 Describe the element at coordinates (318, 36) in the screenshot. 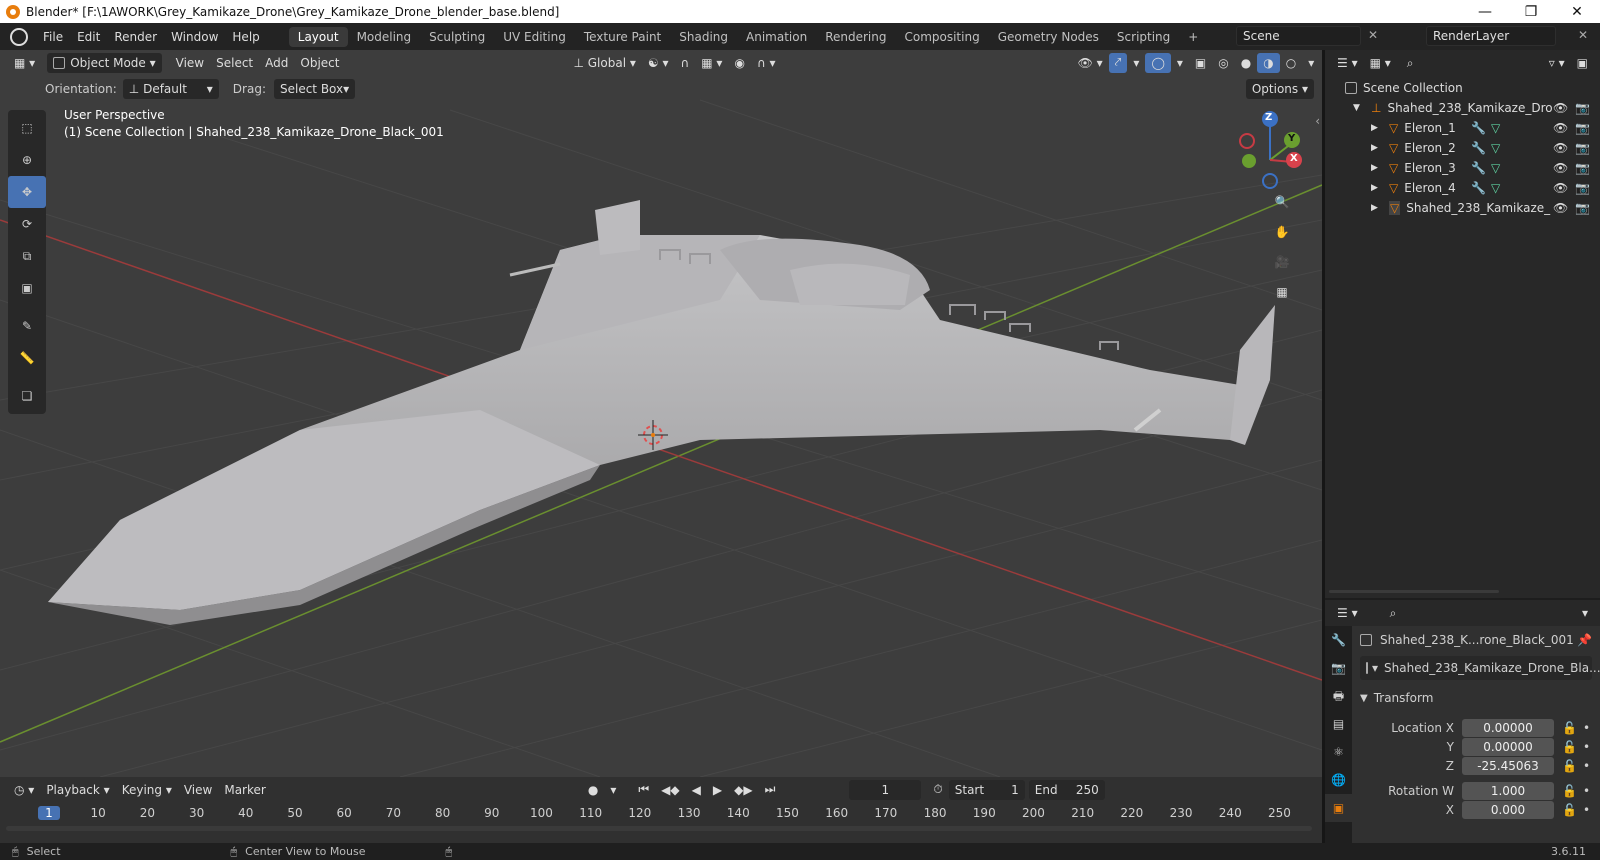

I see `tab-layout: Layout` at that location.